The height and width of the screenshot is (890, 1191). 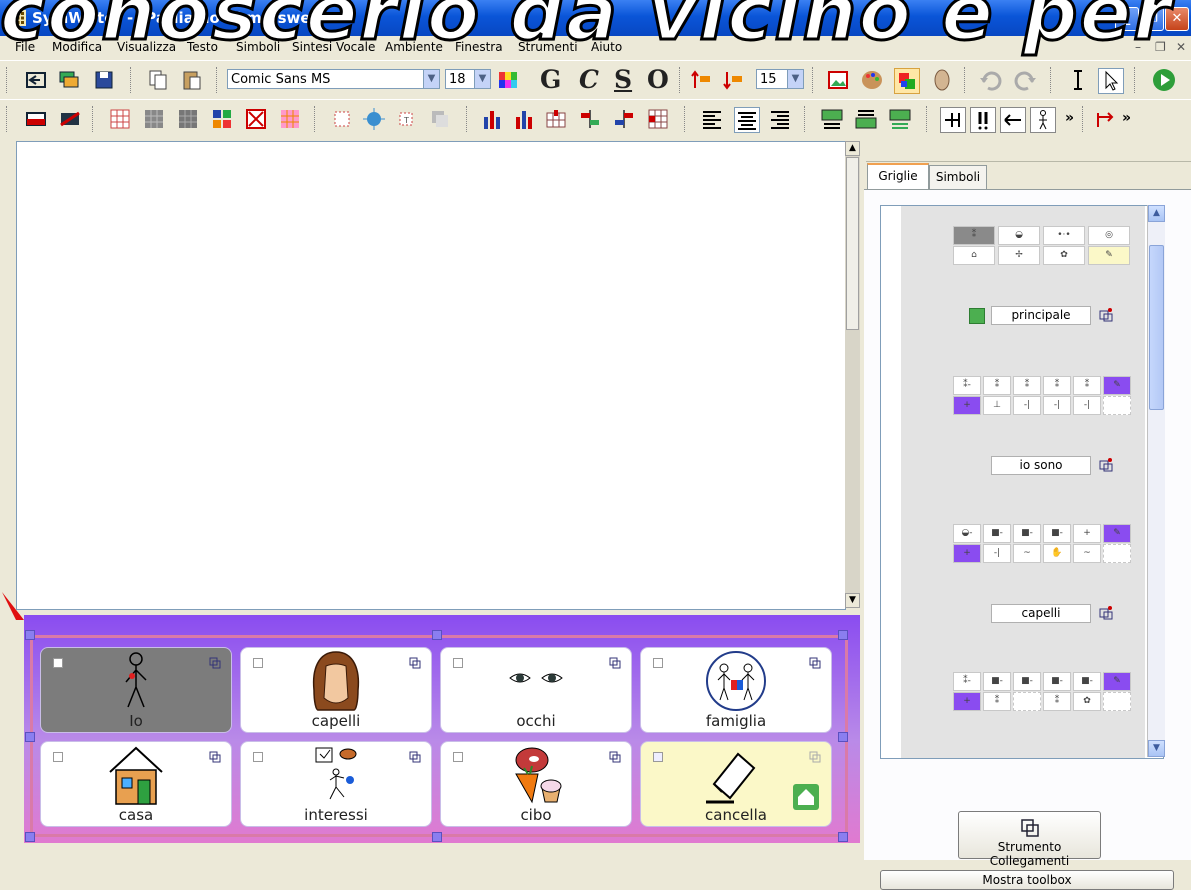 I want to click on strumento-collegamenti-button: Strumento Collegamenti, so click(x=1029, y=839).